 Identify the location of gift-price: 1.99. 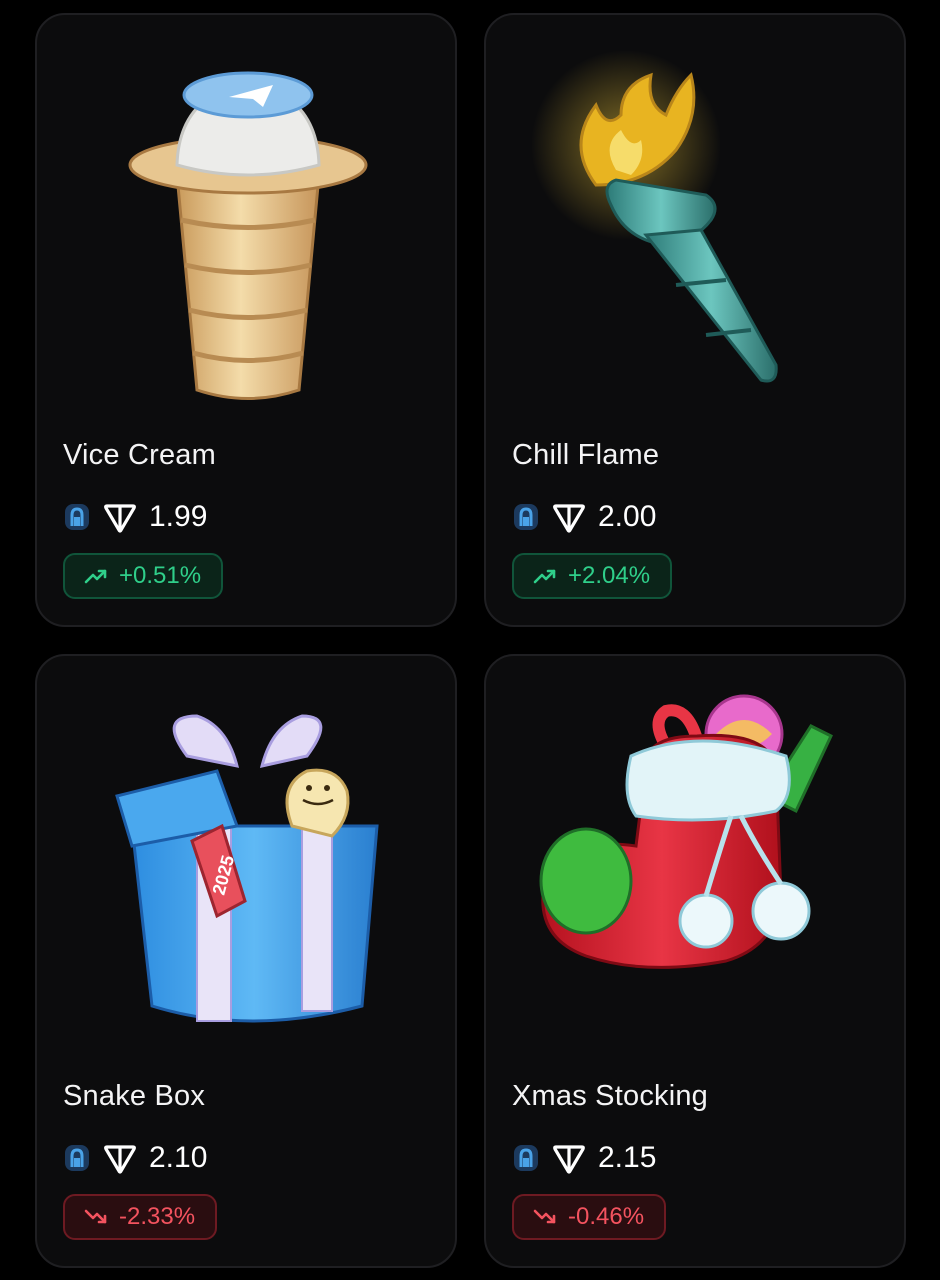
(178, 516).